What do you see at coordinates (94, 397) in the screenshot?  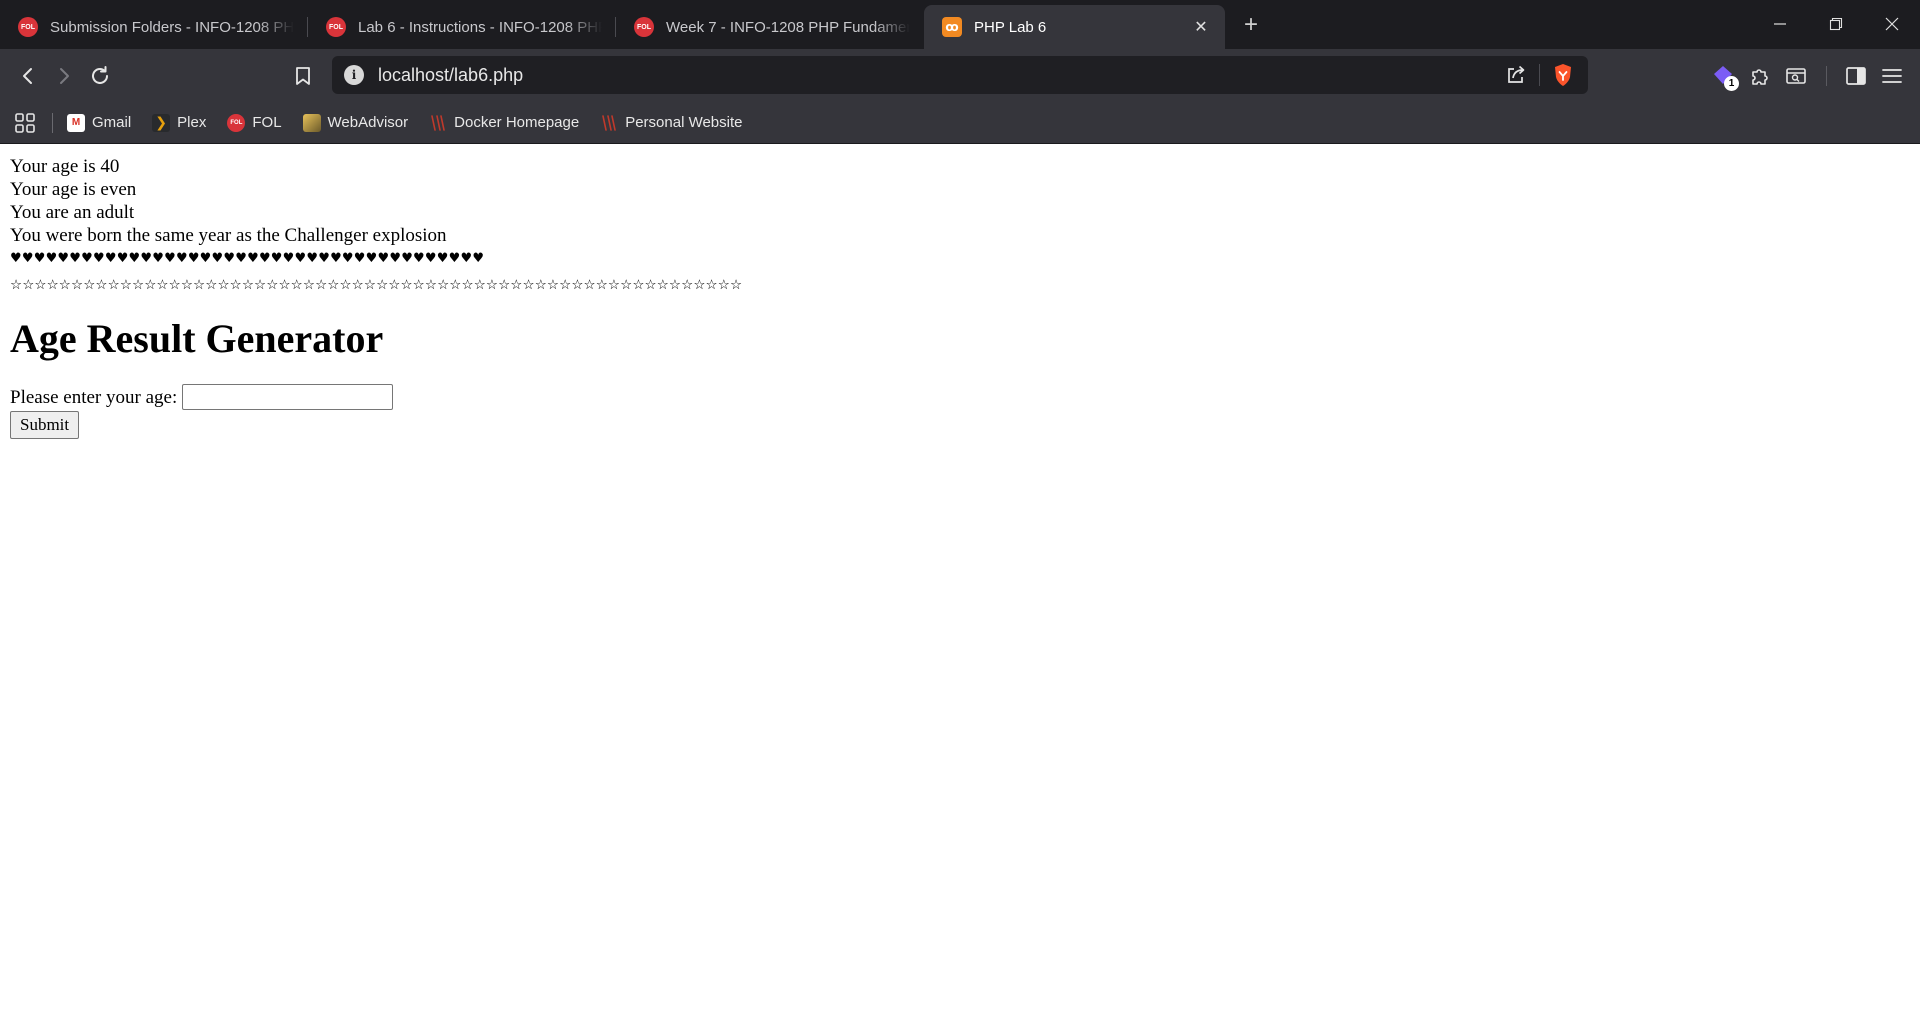 I see `age-input-label: Please enter your age:` at bounding box center [94, 397].